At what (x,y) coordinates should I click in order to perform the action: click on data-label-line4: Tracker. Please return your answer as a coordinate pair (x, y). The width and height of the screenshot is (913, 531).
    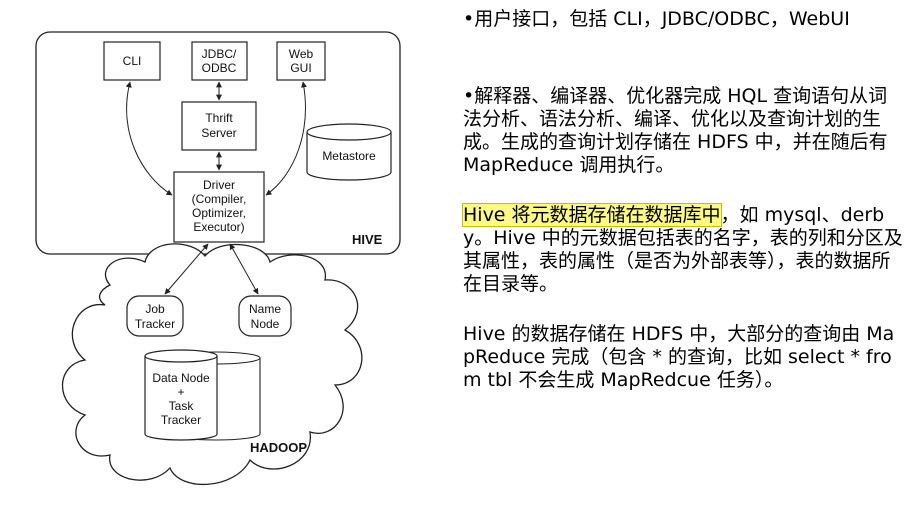
    Looking at the image, I should click on (181, 420).